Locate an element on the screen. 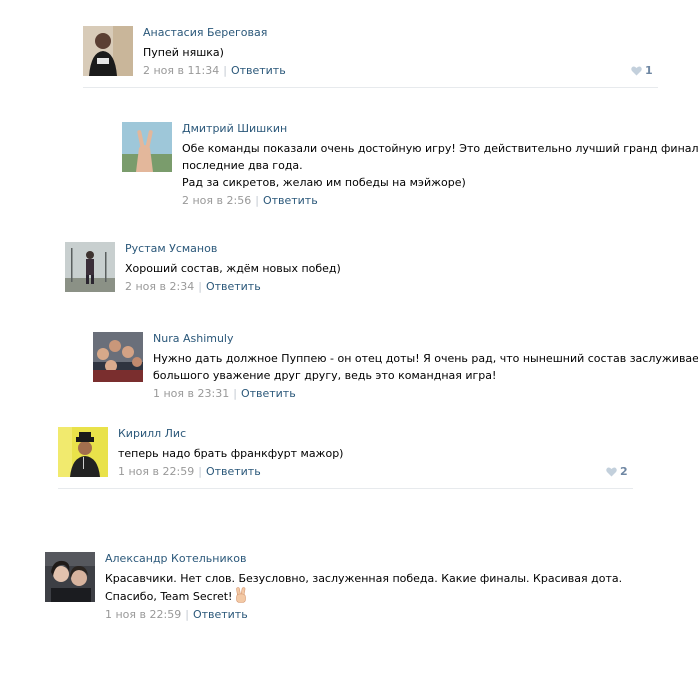 Image resolution: width=698 pixels, height=684 pixels. comment-text: Пупей няшка) is located at coordinates (214, 52).